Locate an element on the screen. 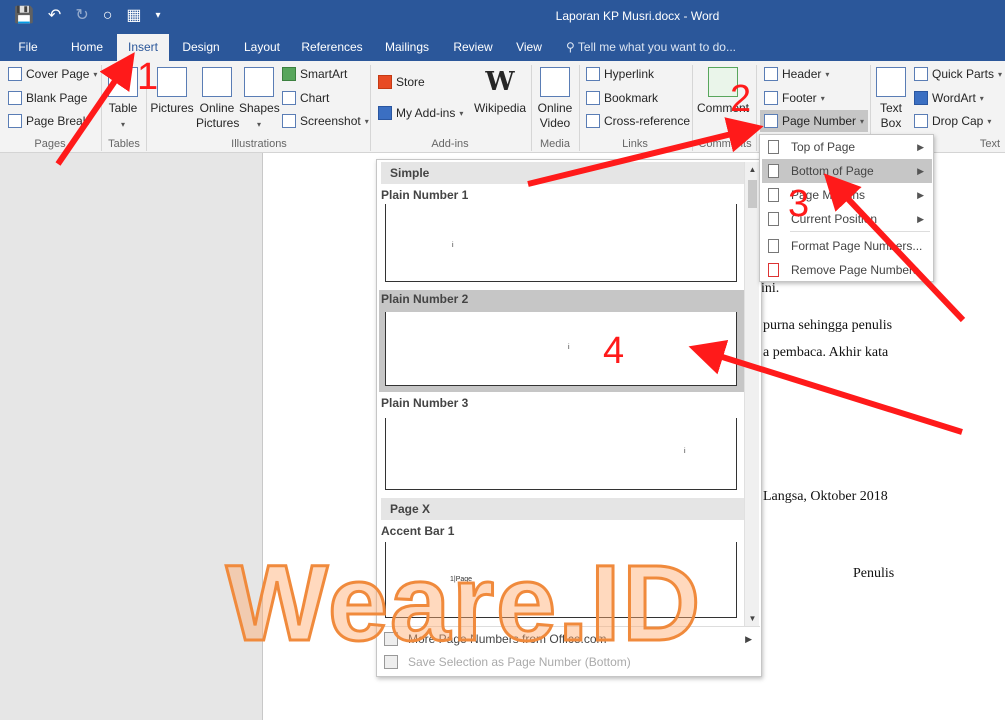 This screenshot has height=720, width=1005. arrow-to-page-number is located at coordinates (645, 152).